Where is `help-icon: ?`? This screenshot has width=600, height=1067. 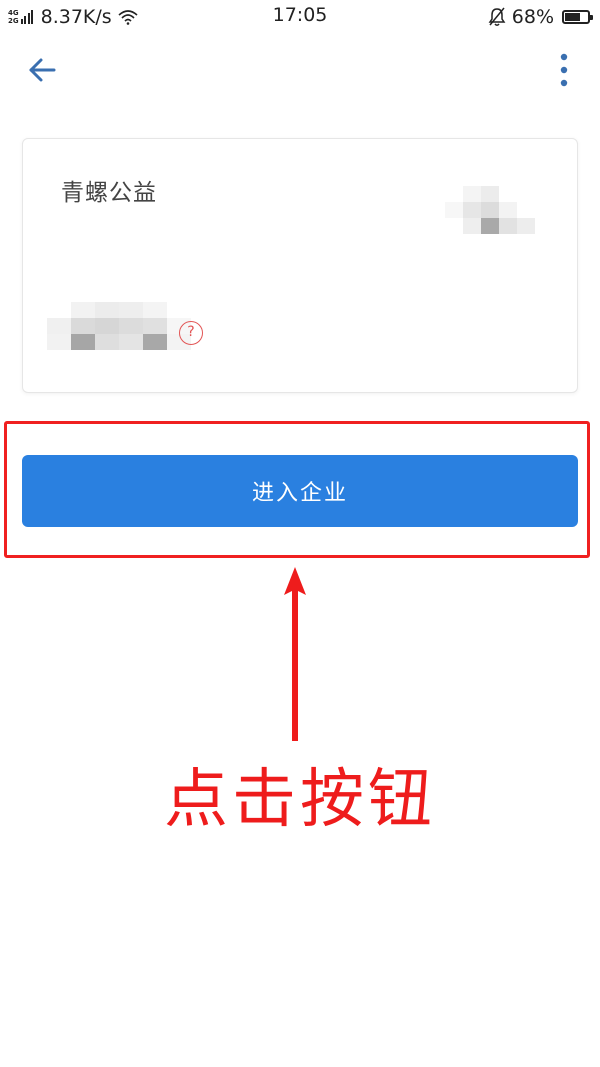
help-icon: ? is located at coordinates (191, 333).